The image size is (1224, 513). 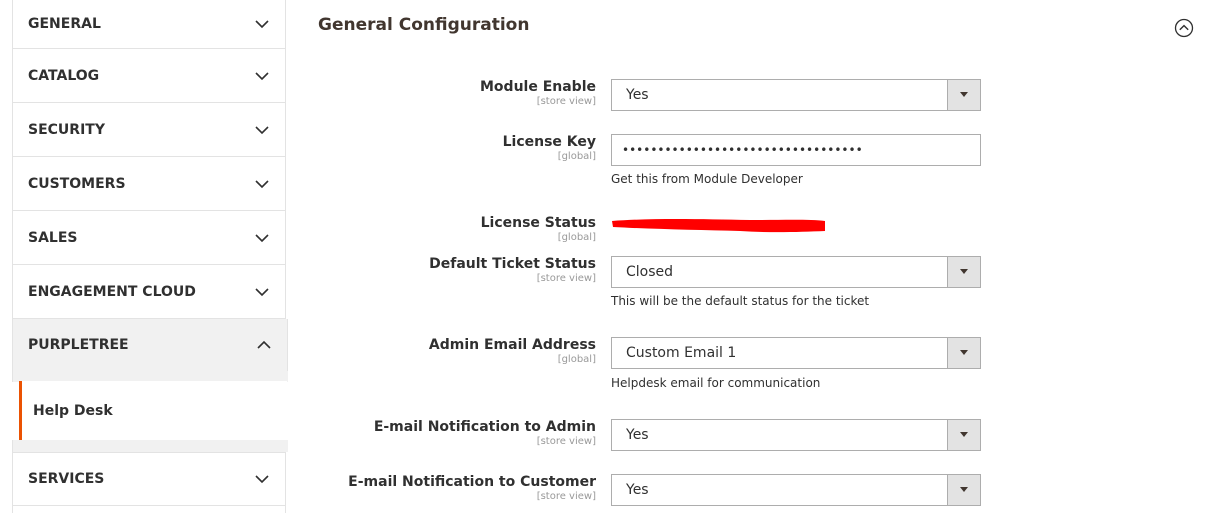 What do you see at coordinates (64, 24) in the screenshot?
I see `sidebar-section-label: GENERAL` at bounding box center [64, 24].